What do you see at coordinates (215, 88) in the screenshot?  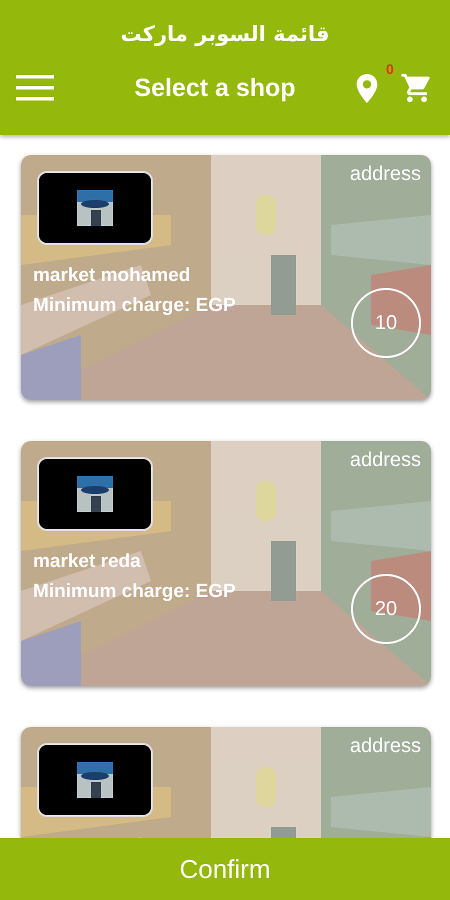 I see `page-title: Select a shop` at bounding box center [215, 88].